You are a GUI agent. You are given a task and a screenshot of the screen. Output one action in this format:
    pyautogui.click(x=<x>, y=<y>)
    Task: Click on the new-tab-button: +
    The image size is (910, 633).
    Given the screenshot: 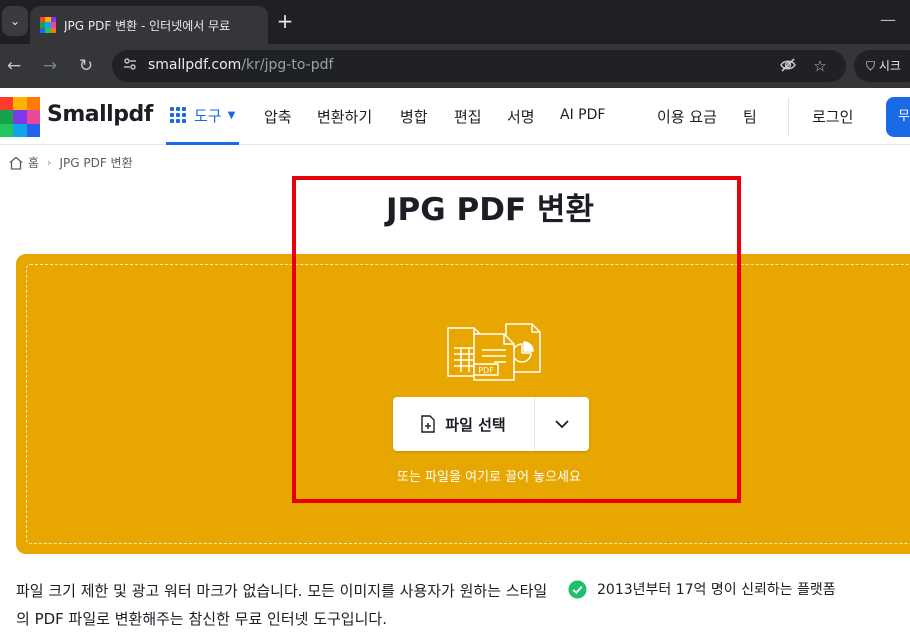 What is the action you would take?
    pyautogui.click(x=285, y=21)
    